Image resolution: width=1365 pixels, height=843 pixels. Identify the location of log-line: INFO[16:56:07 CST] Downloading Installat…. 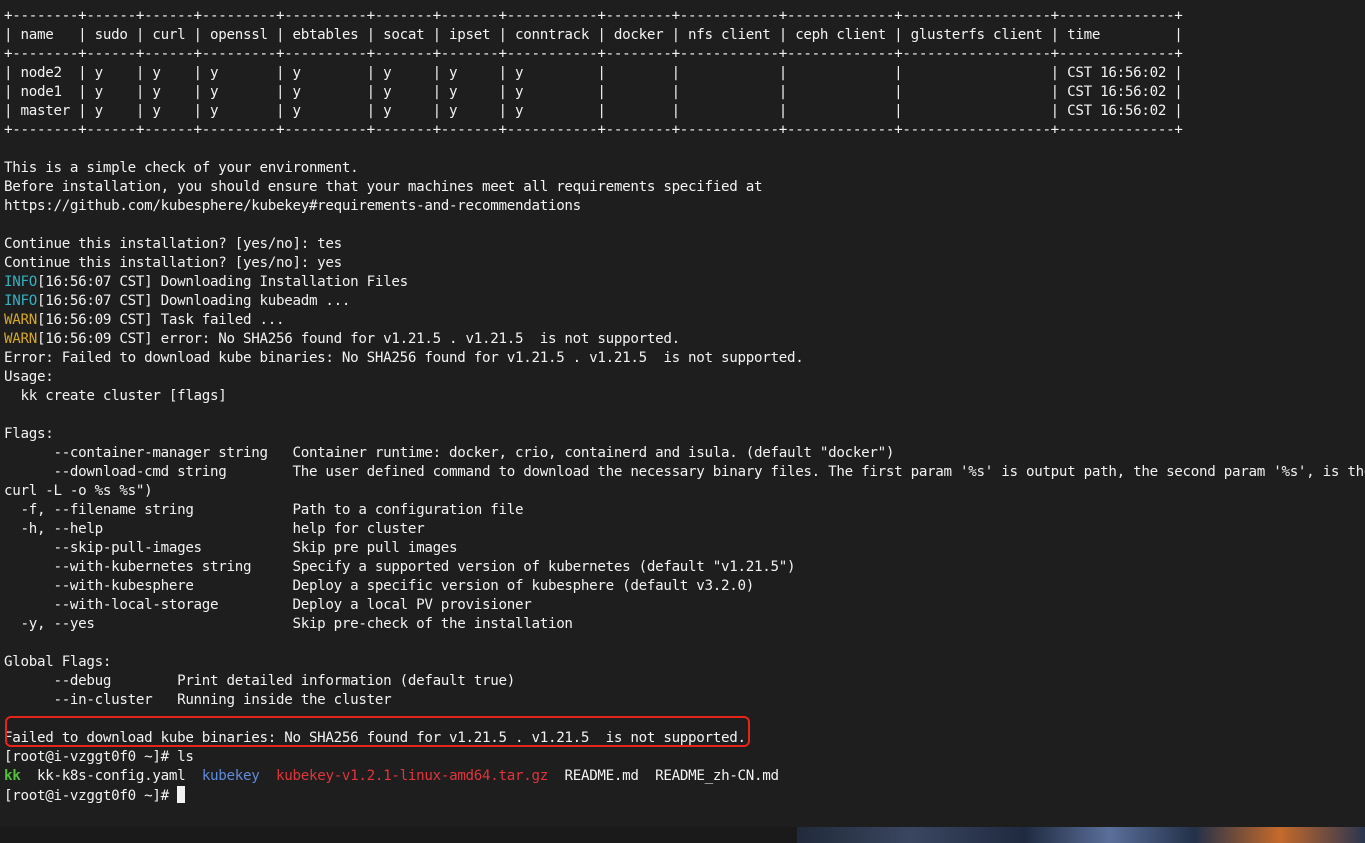
(684, 282).